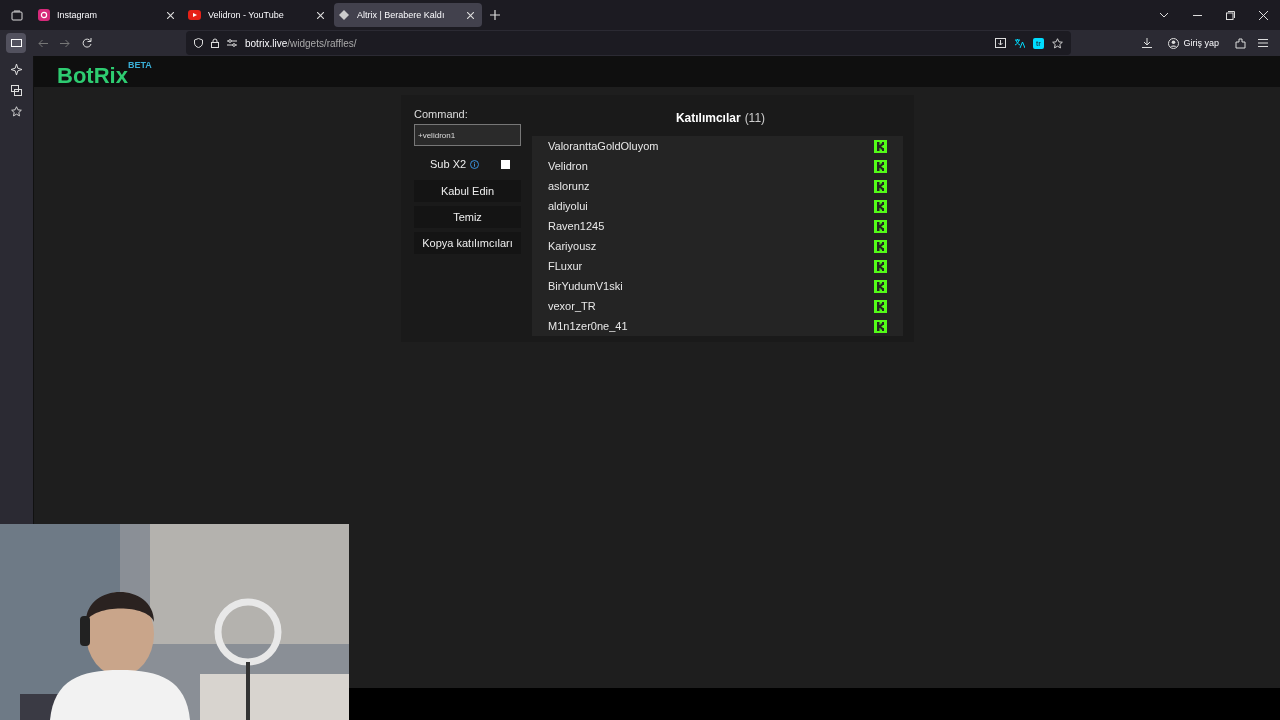  I want to click on account-icon, so click(1174, 43).